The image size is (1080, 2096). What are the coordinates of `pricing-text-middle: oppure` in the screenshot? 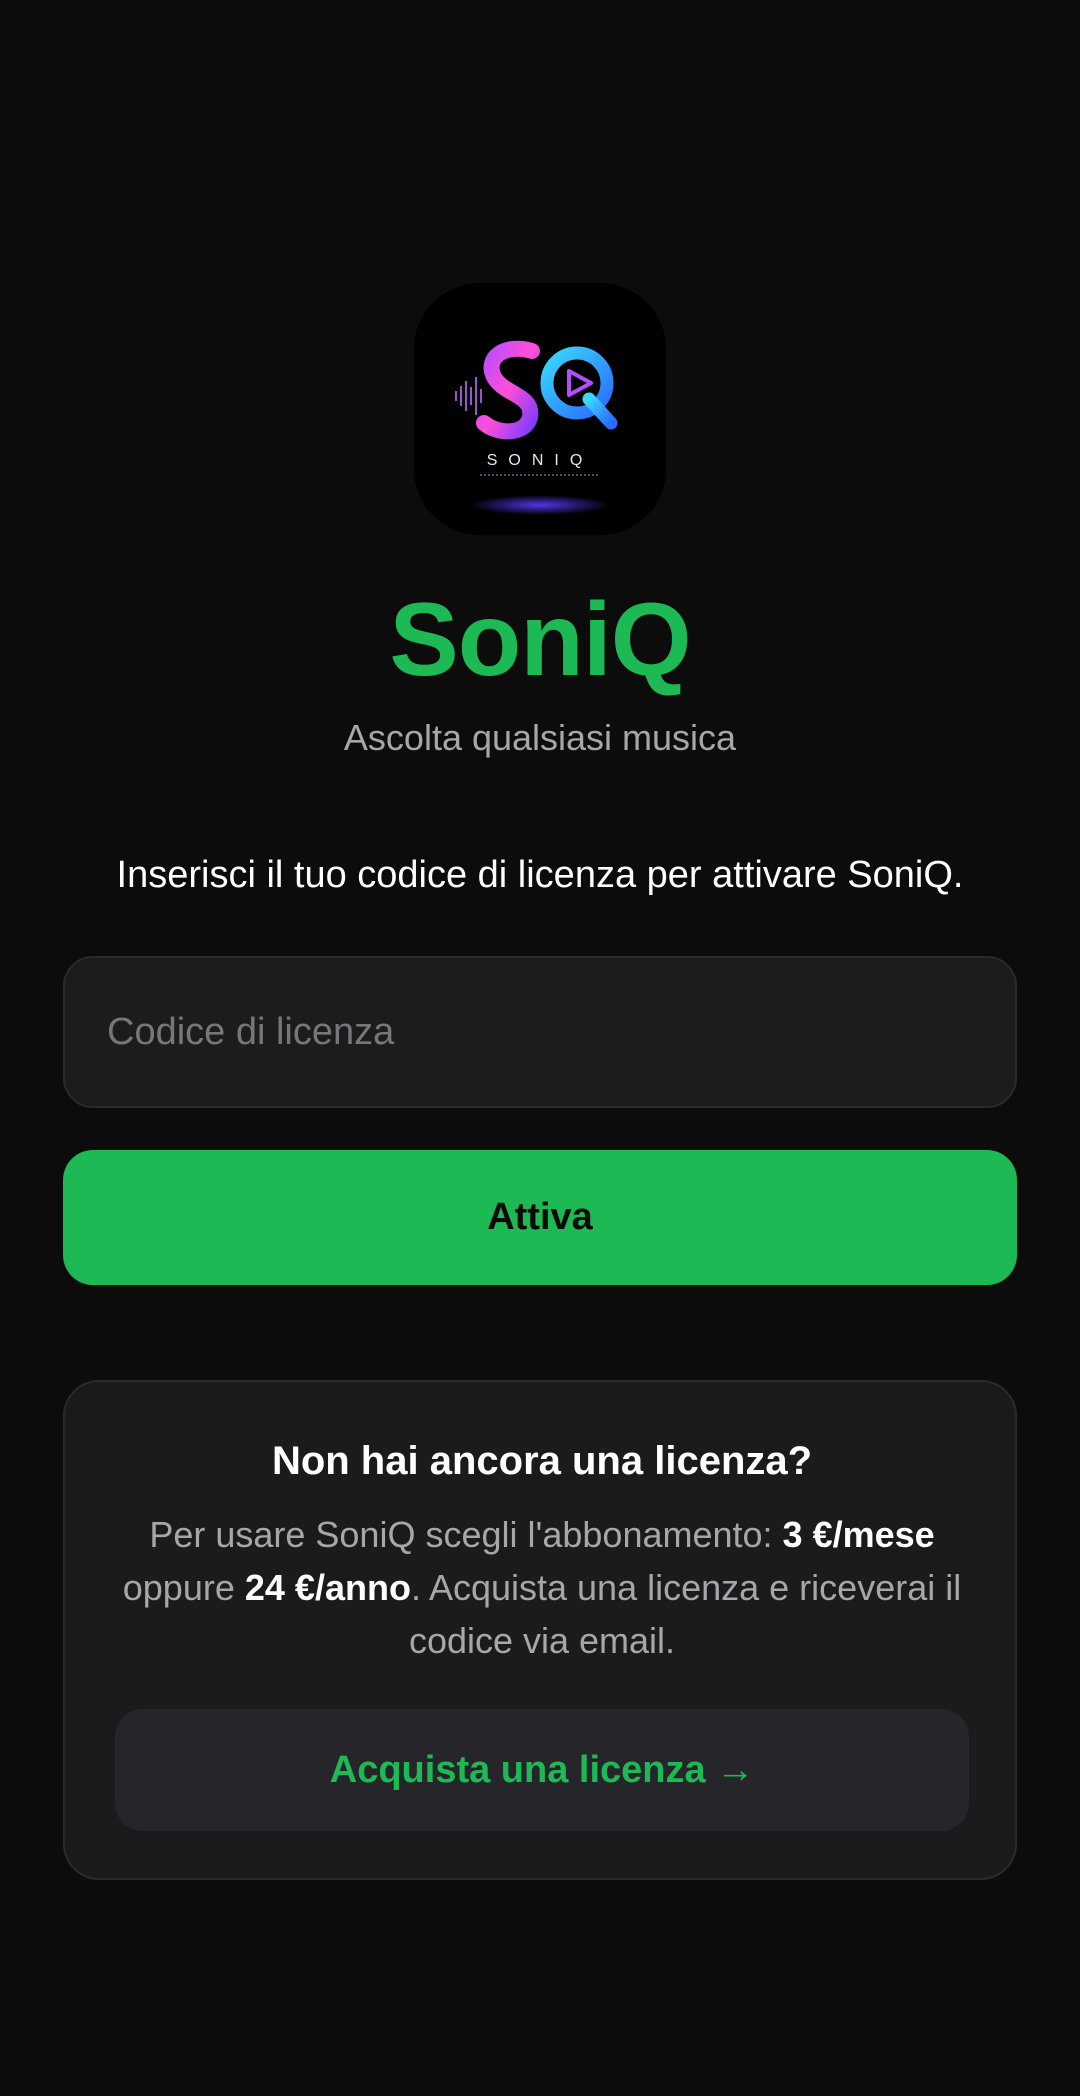 It's located at (183, 1587).